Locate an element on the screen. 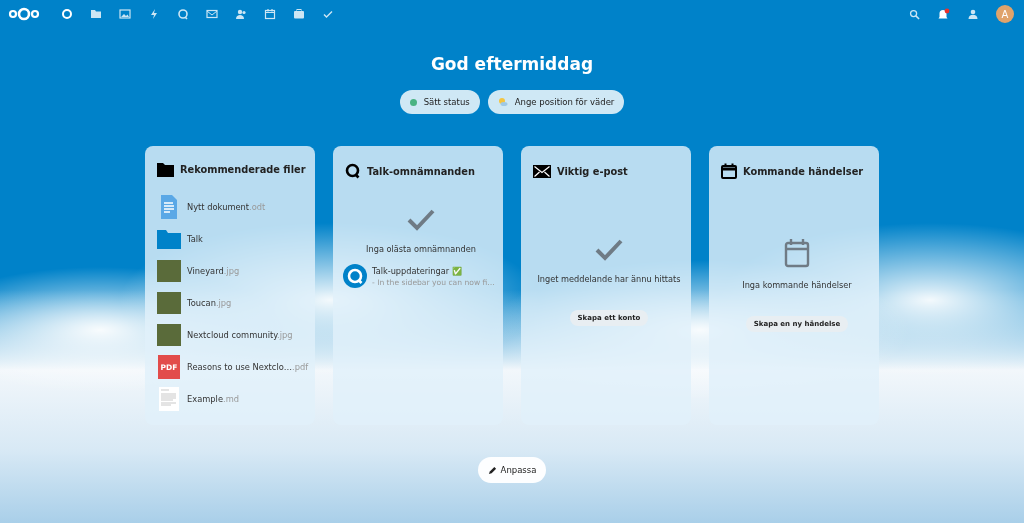 Image resolution: width=1024 pixels, height=523 pixels. file-item: Example.md is located at coordinates (233, 399).